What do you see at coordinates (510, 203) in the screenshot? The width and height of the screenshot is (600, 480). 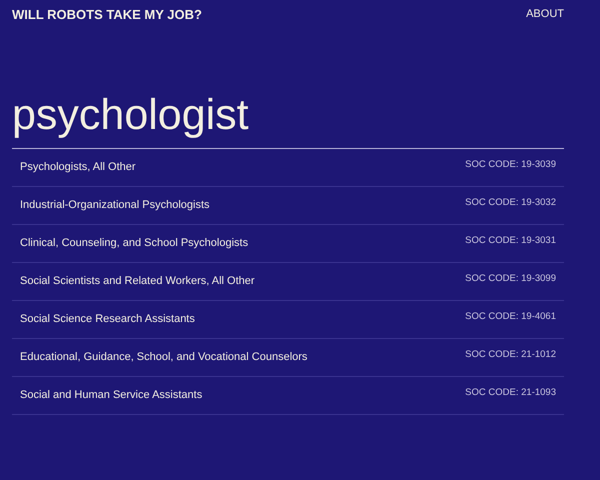 I see `soc-code: SOC CODE: 19-3032` at bounding box center [510, 203].